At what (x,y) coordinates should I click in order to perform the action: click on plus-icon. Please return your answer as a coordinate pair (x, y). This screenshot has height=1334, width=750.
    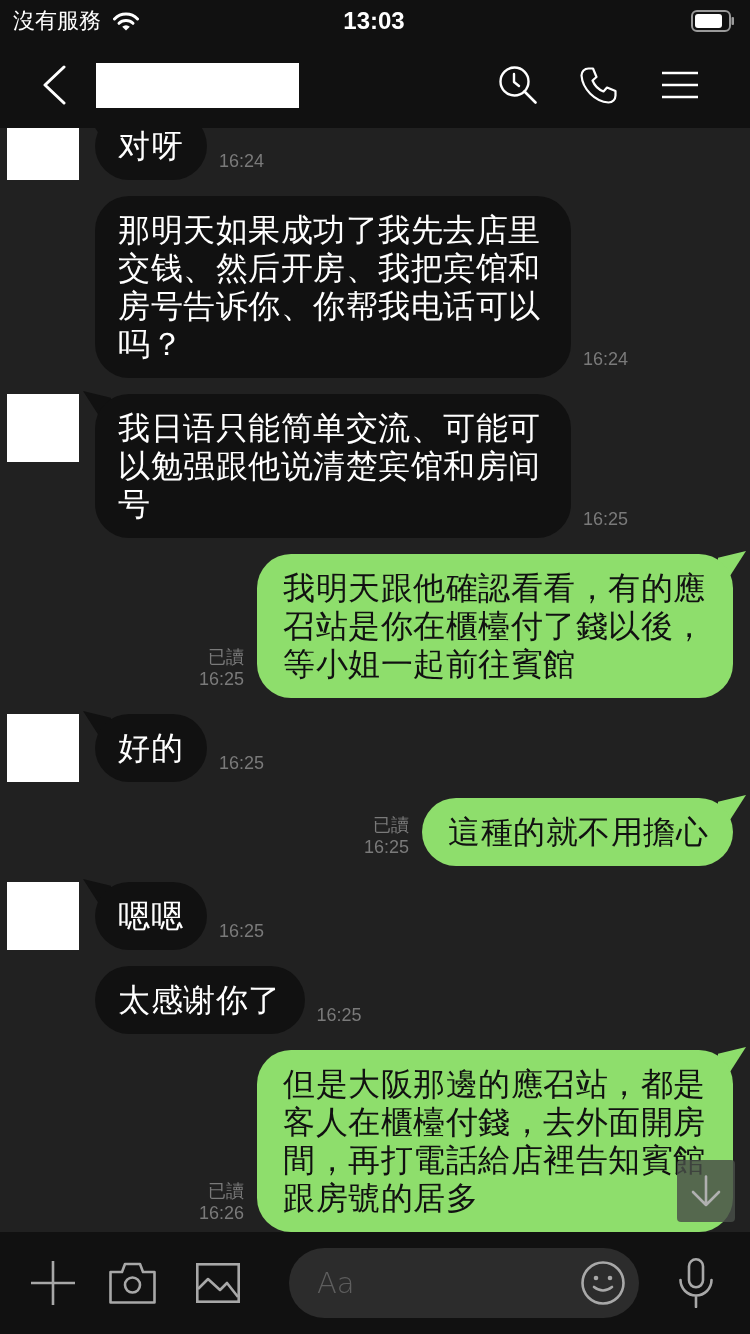
    Looking at the image, I should click on (53, 1283).